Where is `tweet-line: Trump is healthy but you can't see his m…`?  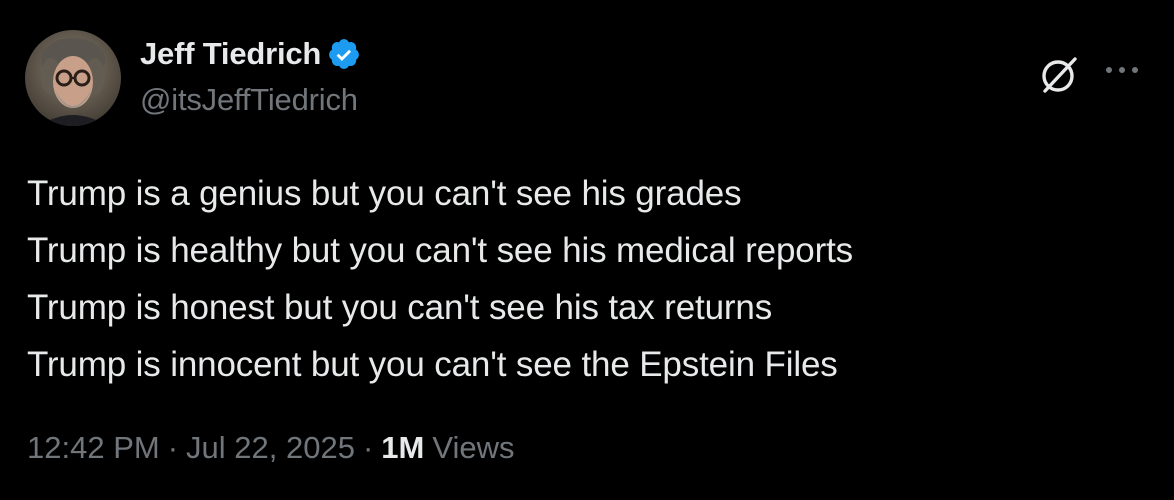 tweet-line: Trump is healthy but you can't see his m… is located at coordinates (440, 250).